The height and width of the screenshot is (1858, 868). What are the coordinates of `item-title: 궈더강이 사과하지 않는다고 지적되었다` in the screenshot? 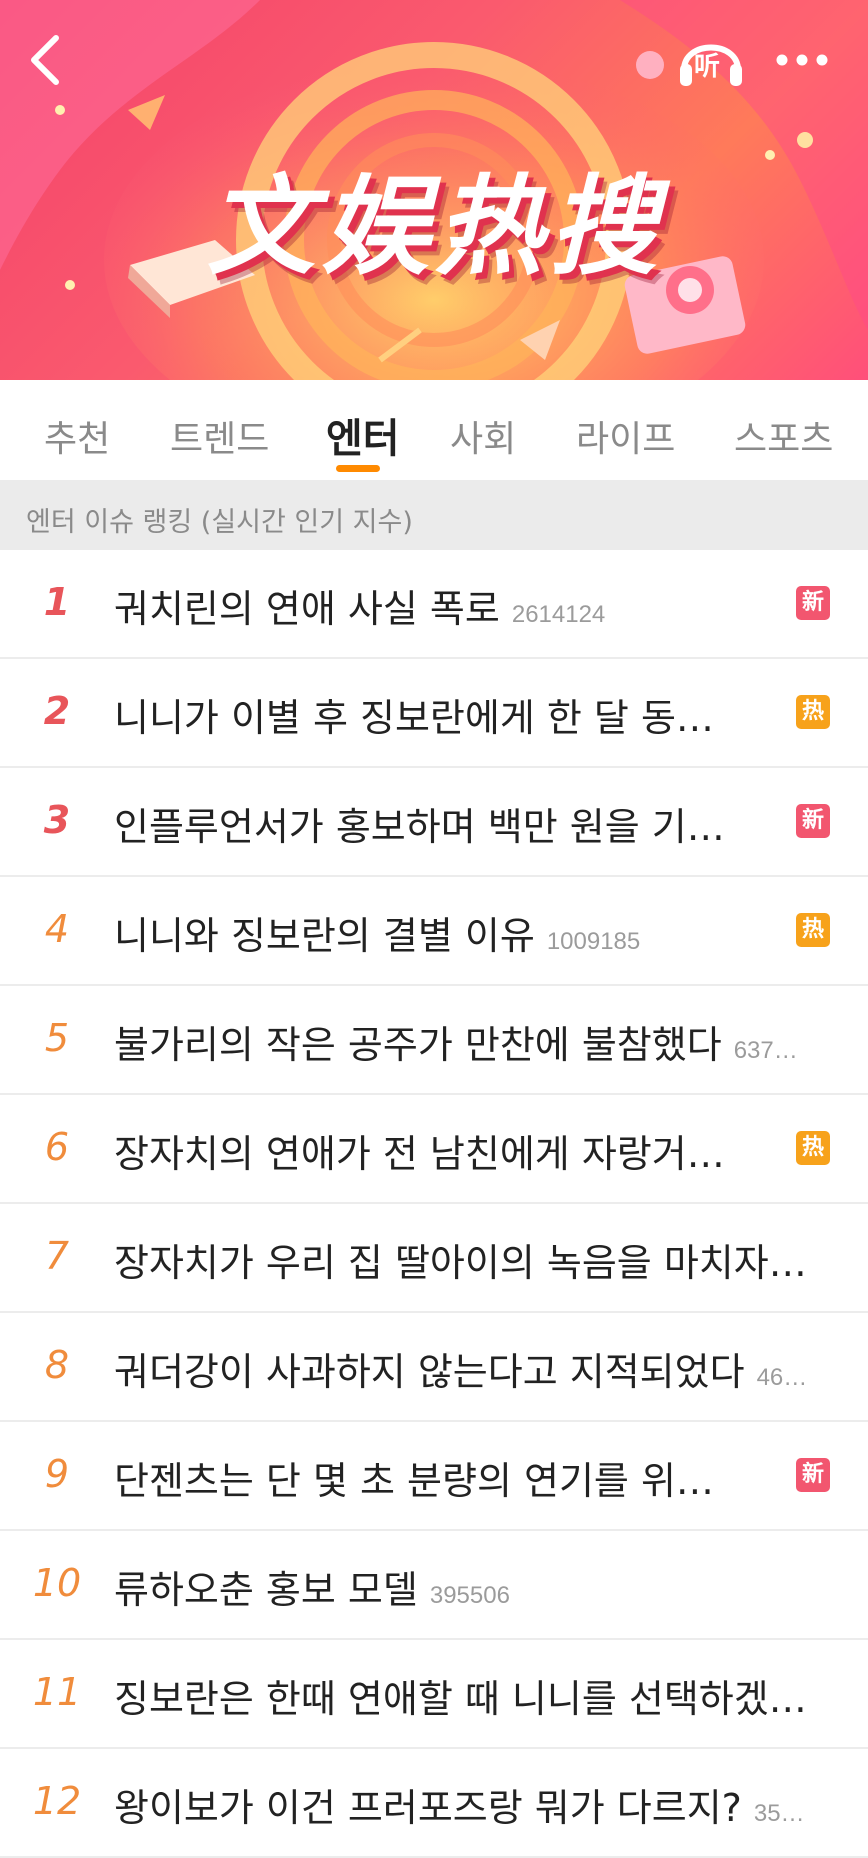 It's located at (429, 1370).